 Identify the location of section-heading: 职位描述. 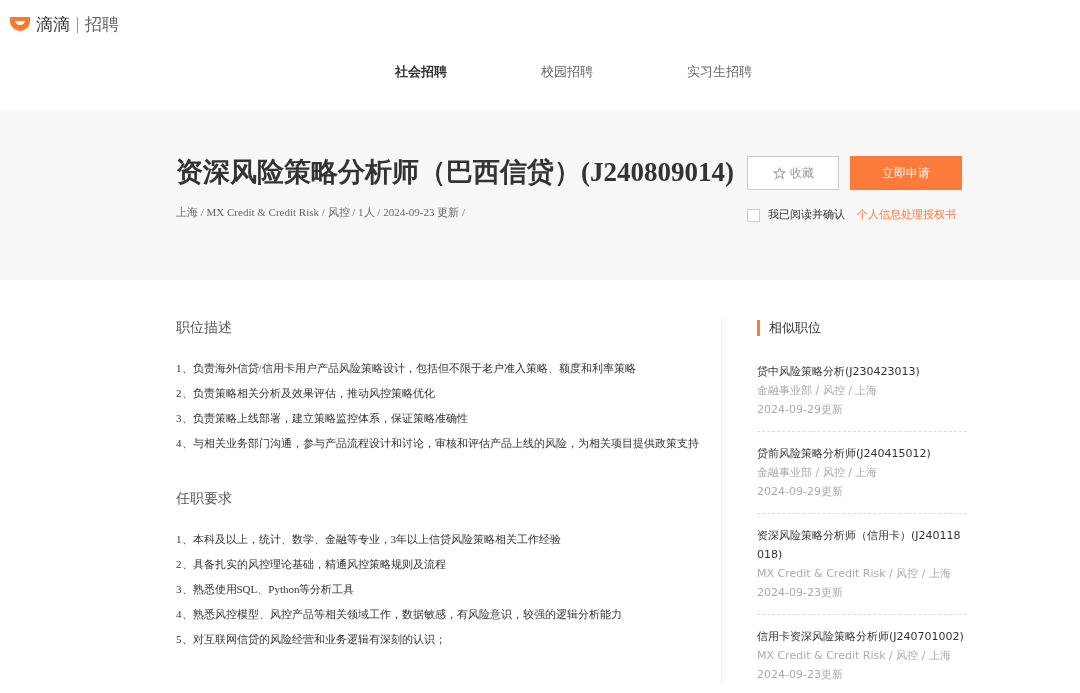
(204, 328).